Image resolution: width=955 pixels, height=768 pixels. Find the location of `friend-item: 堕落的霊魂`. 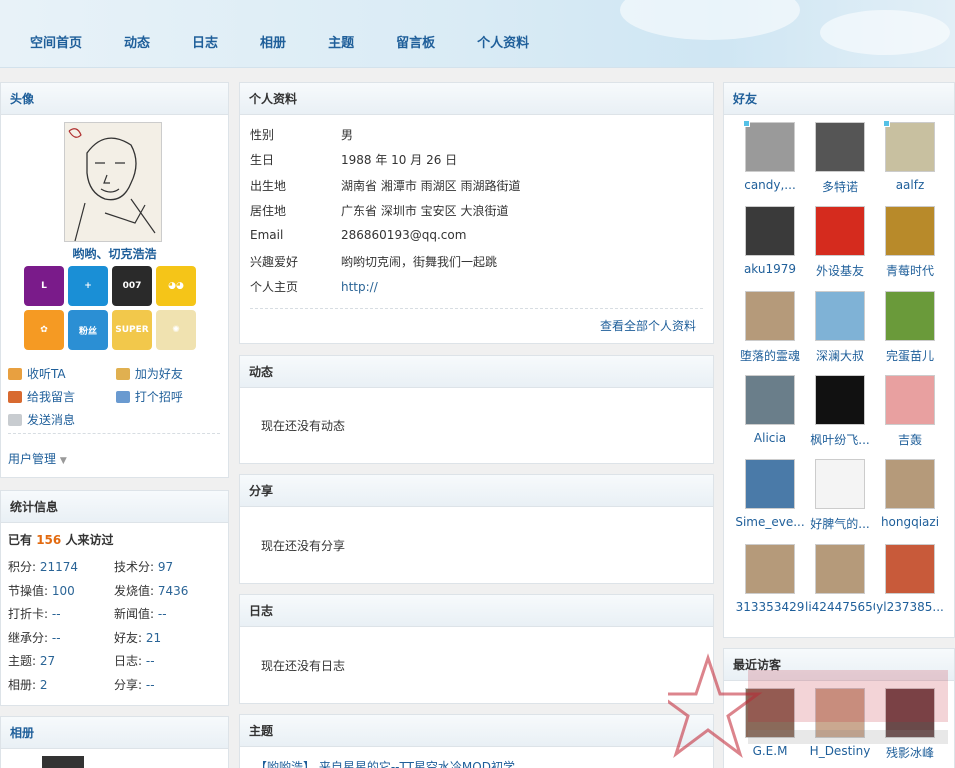

friend-item: 堕落的霊魂 is located at coordinates (770, 327).